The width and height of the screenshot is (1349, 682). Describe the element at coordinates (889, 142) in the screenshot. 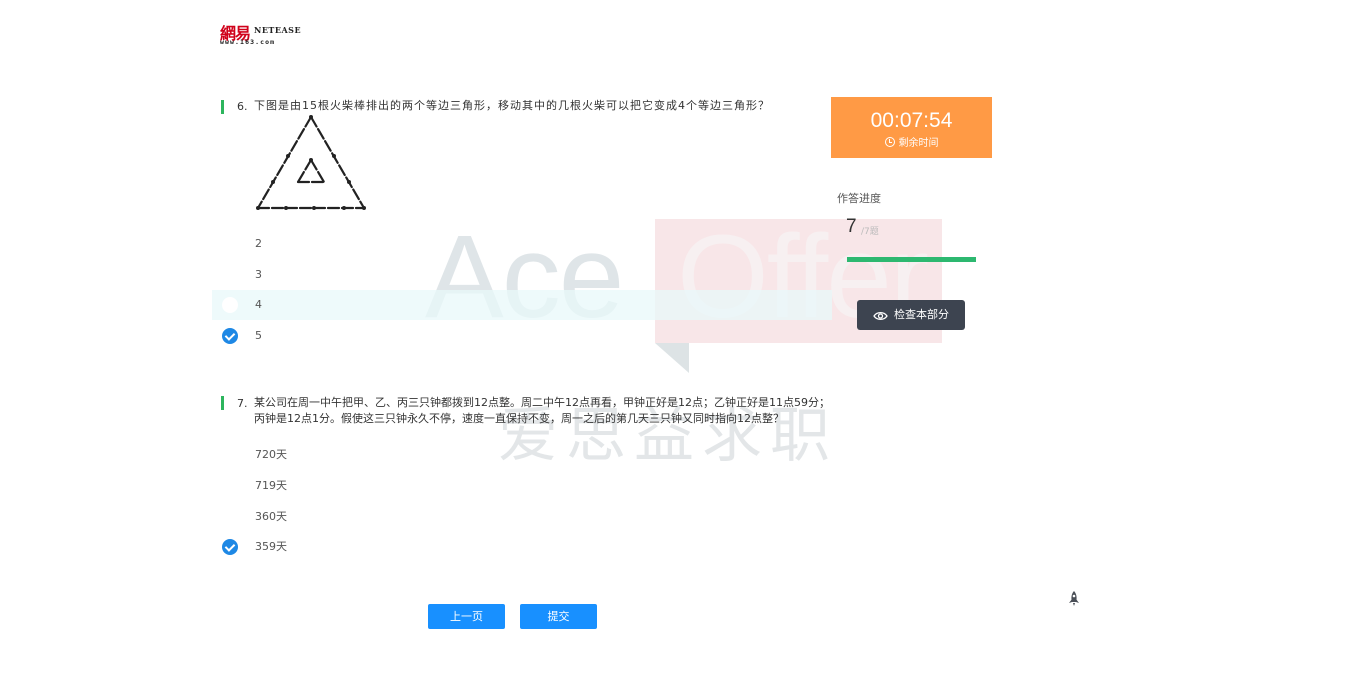

I see `clock-icon` at that location.